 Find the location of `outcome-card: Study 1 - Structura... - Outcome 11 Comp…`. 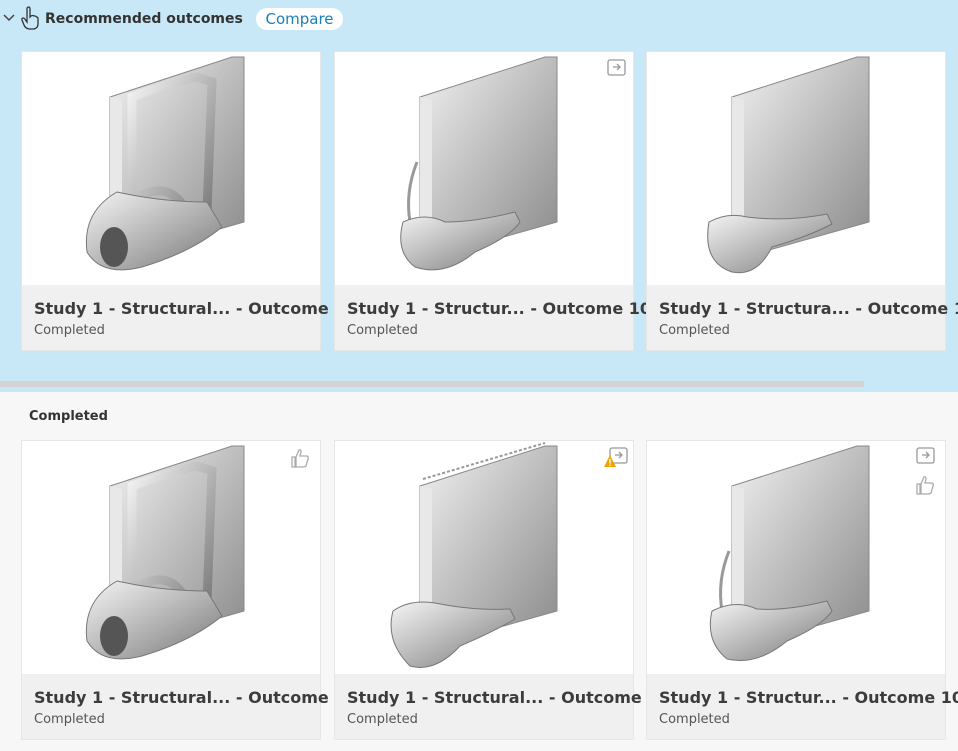

outcome-card: Study 1 - Structura... - Outcome 11 Comp… is located at coordinates (802, 201).